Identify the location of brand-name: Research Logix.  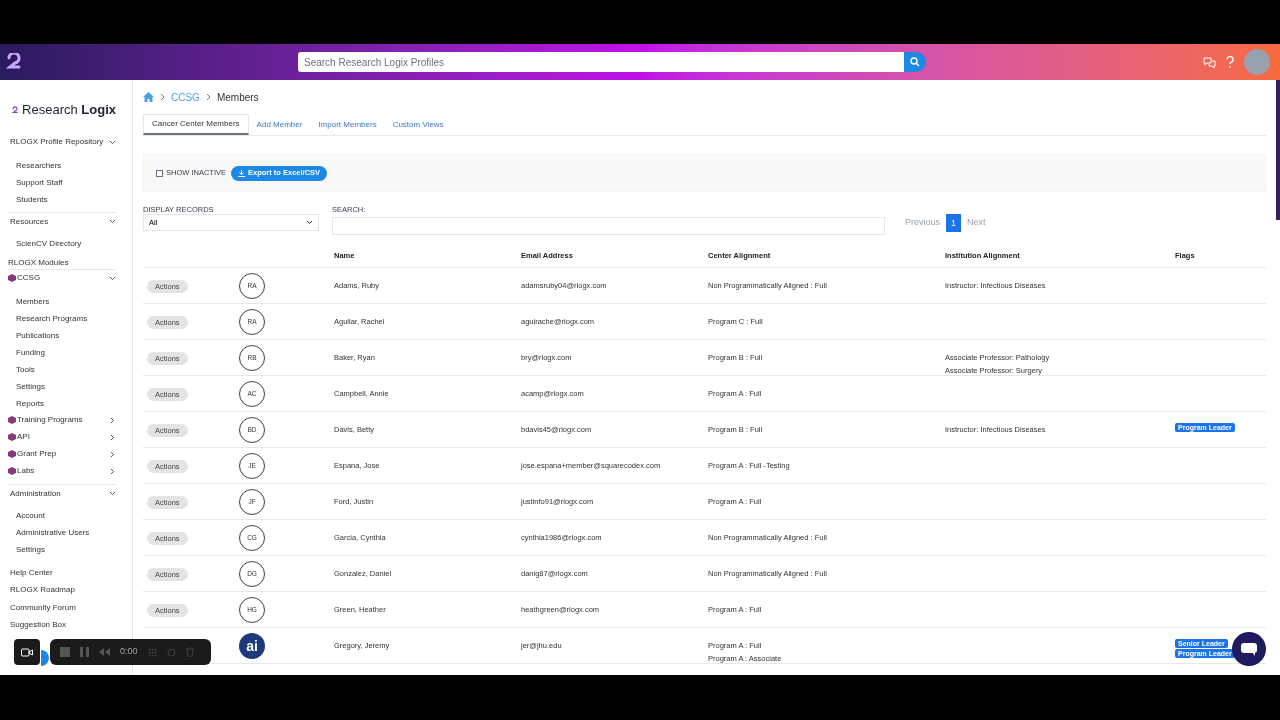
(69, 110).